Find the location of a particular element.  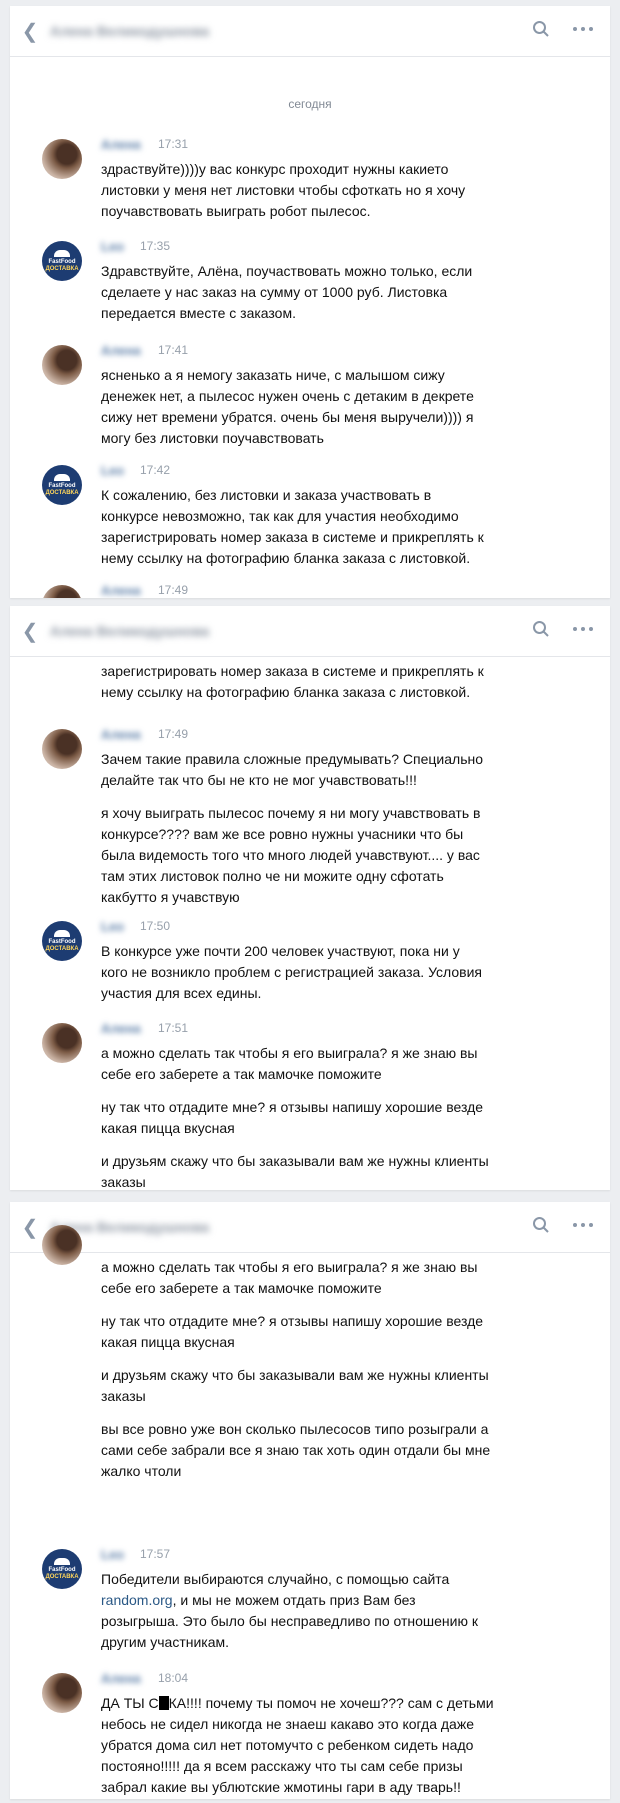

text-fragment: ДА ТЫ С is located at coordinates (130, 1703).